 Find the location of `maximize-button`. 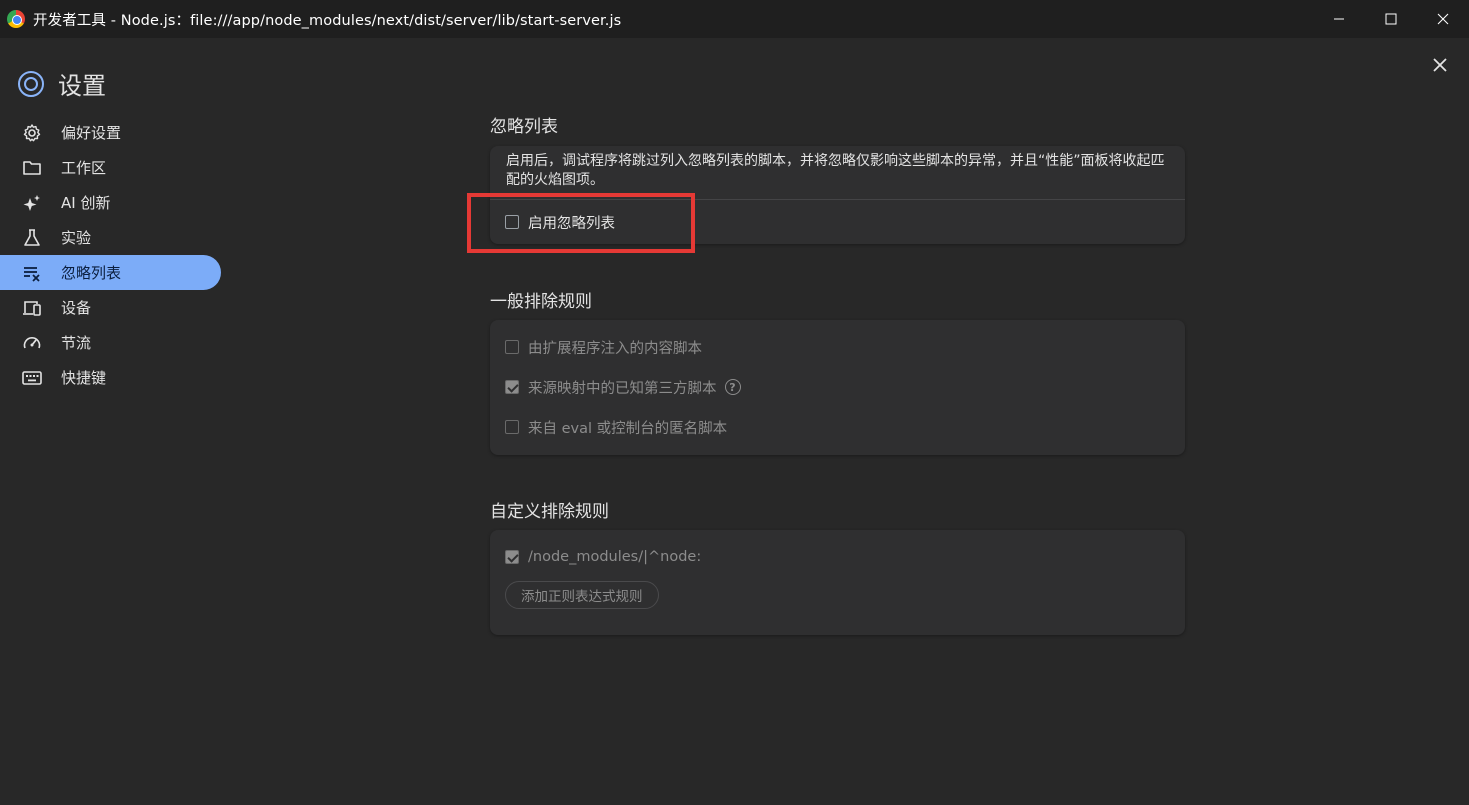

maximize-button is located at coordinates (1391, 19).